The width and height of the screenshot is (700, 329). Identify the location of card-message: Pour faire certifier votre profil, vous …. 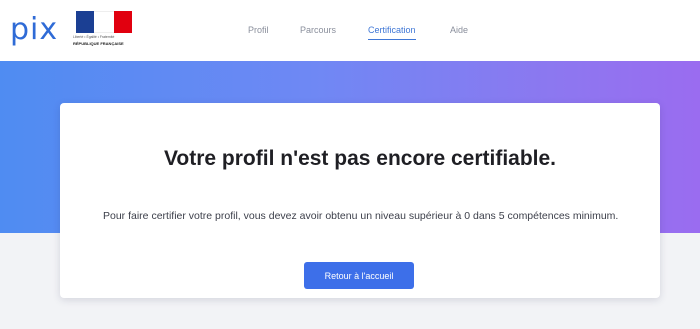
(361, 216).